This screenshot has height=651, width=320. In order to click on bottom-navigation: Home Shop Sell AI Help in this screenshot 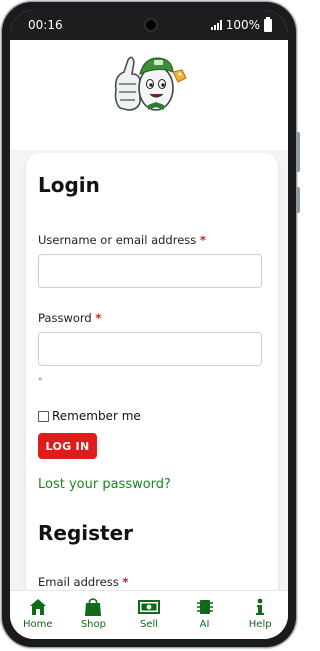, I will do `click(149, 614)`.